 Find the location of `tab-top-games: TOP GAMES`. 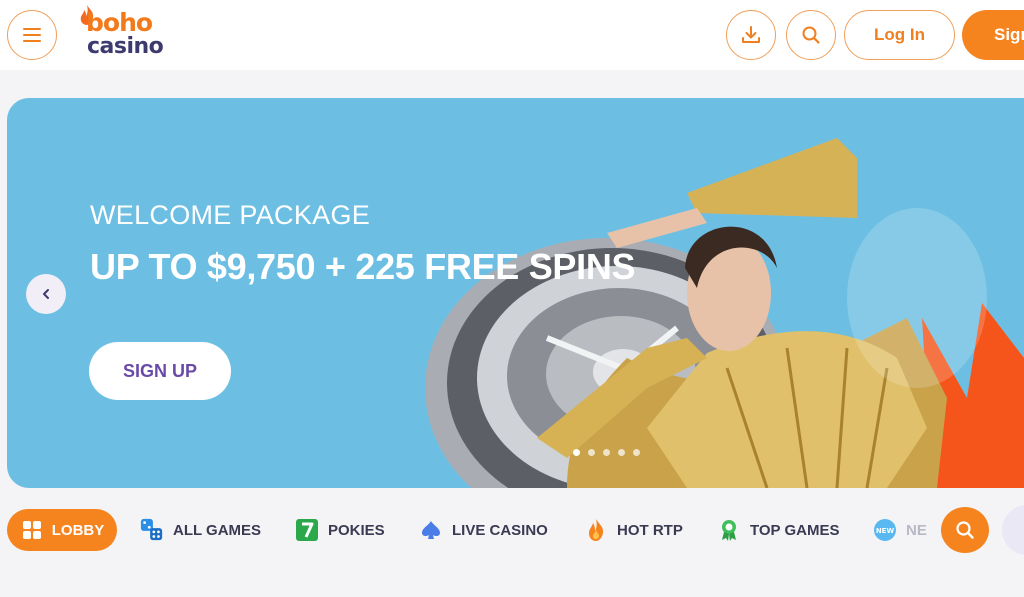

tab-top-games: TOP GAMES is located at coordinates (778, 530).